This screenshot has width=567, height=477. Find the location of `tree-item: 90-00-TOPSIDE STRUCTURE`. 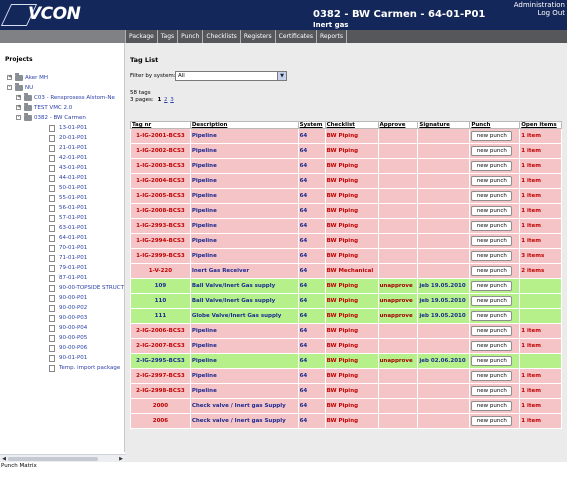

tree-item: 90-00-TOPSIDE STRUCTURE is located at coordinates (62, 288).